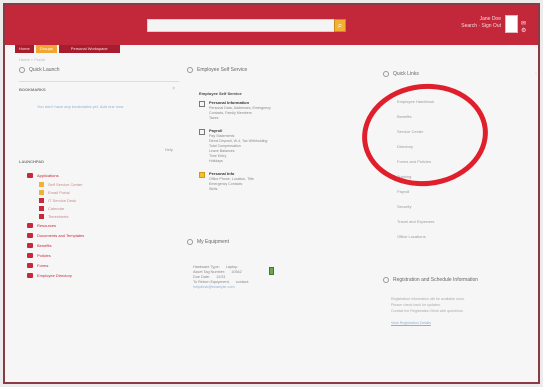  I want to click on tab-personal-workspace: Personal Workspace, so click(89, 49).